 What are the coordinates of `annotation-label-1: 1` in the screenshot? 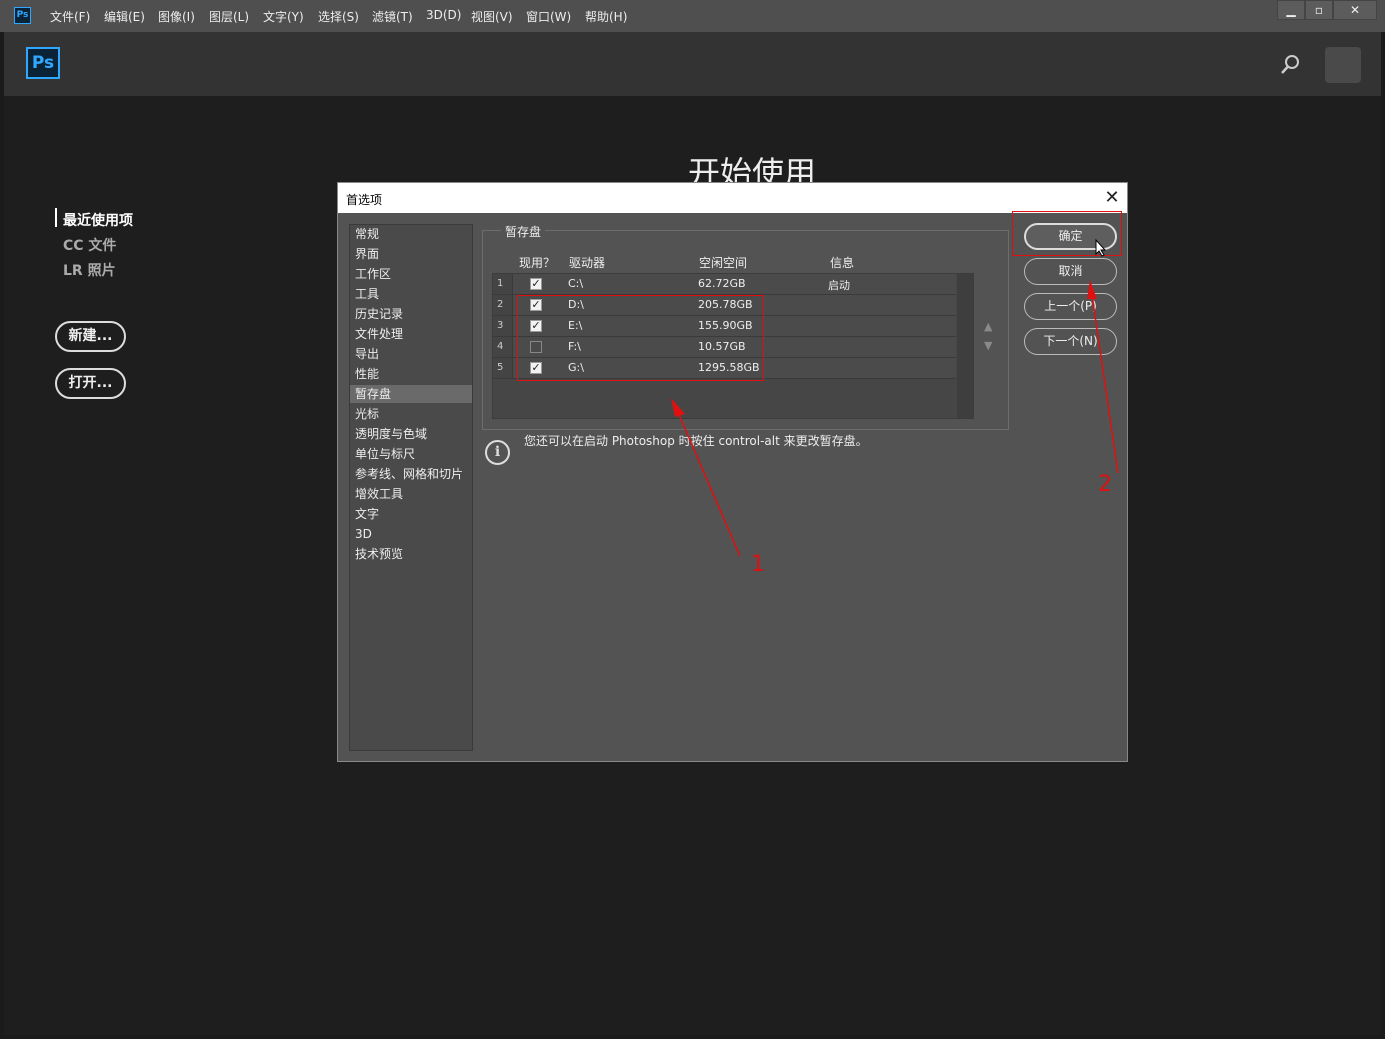 It's located at (758, 564).